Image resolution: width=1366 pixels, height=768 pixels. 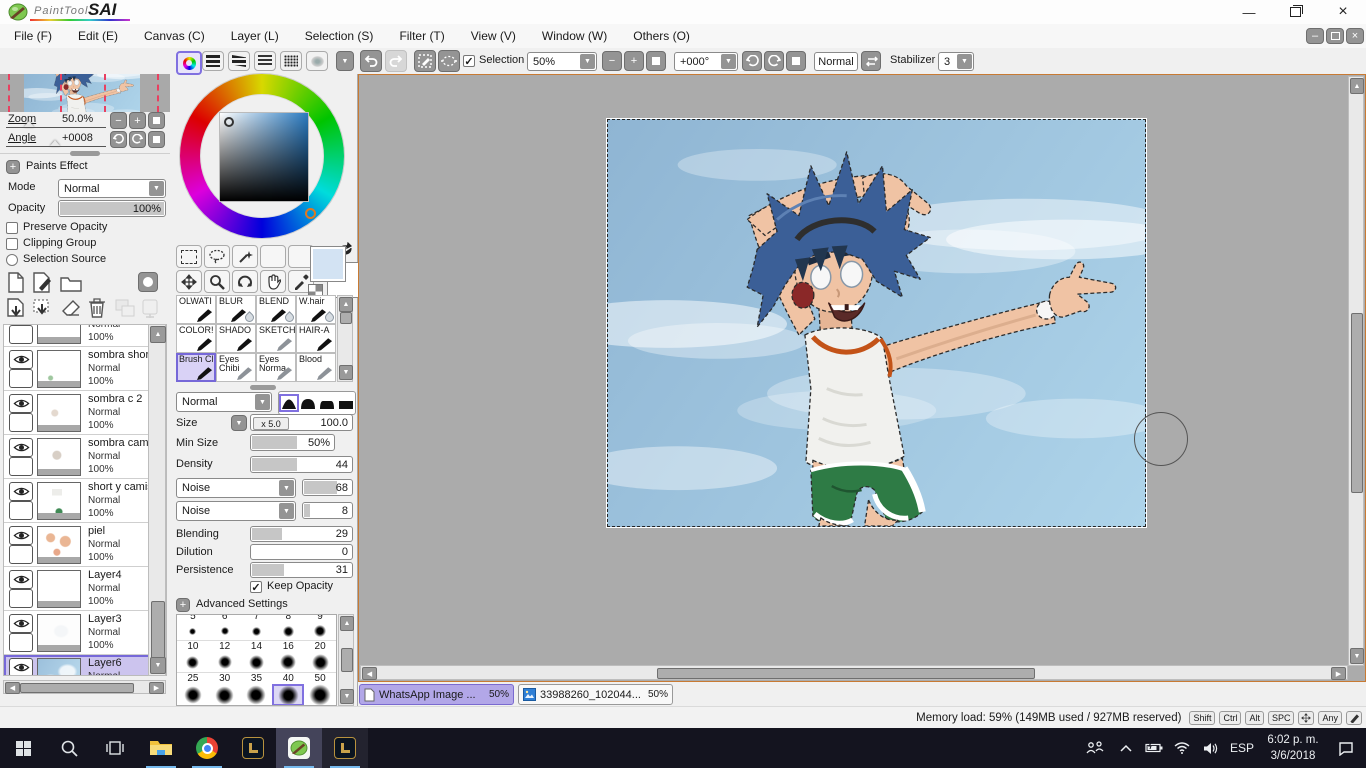 I want to click on brush-grid-scrollbar: ▲ ▼, so click(x=345, y=338).